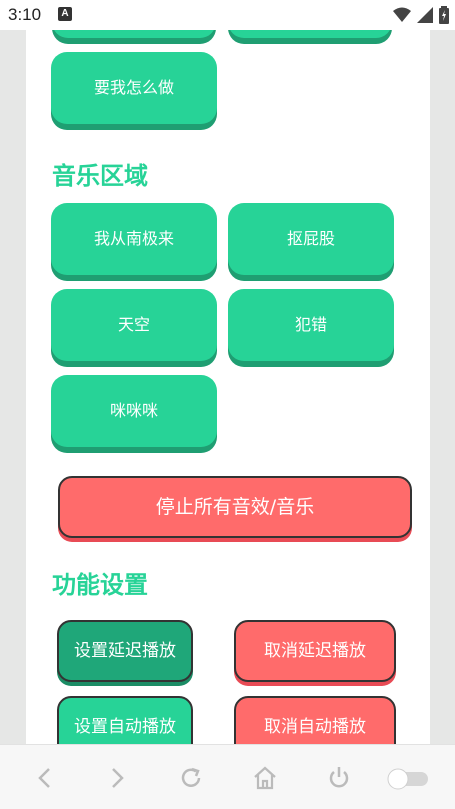 The width and height of the screenshot is (455, 809). I want to click on toggle-icon, so click(407, 778).